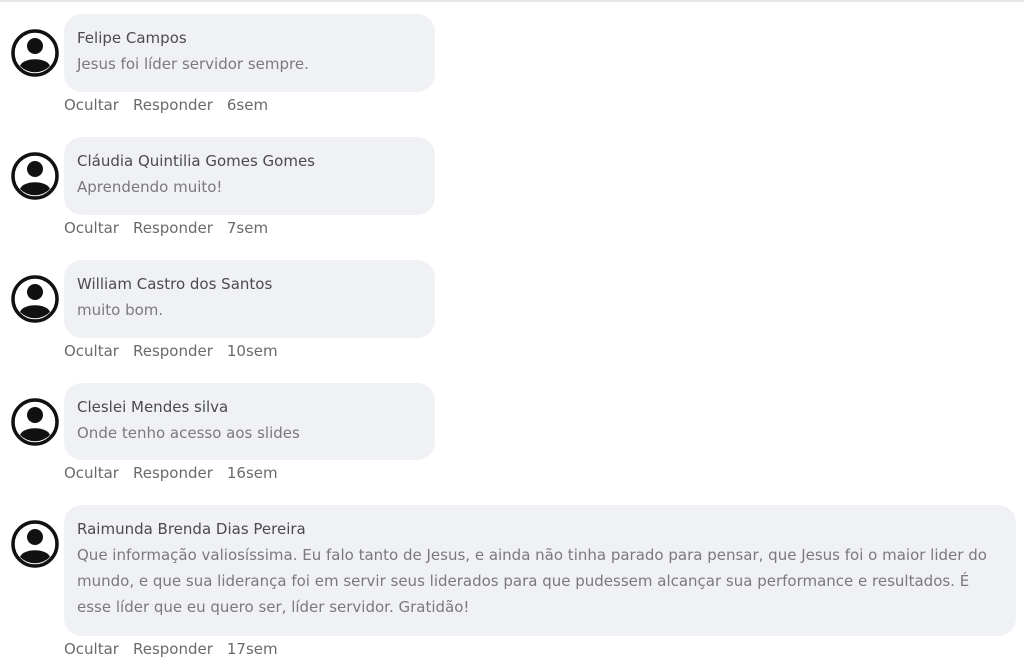 The height and width of the screenshot is (665, 1024). What do you see at coordinates (247, 228) in the screenshot?
I see `comment-timestamp: 7sem` at bounding box center [247, 228].